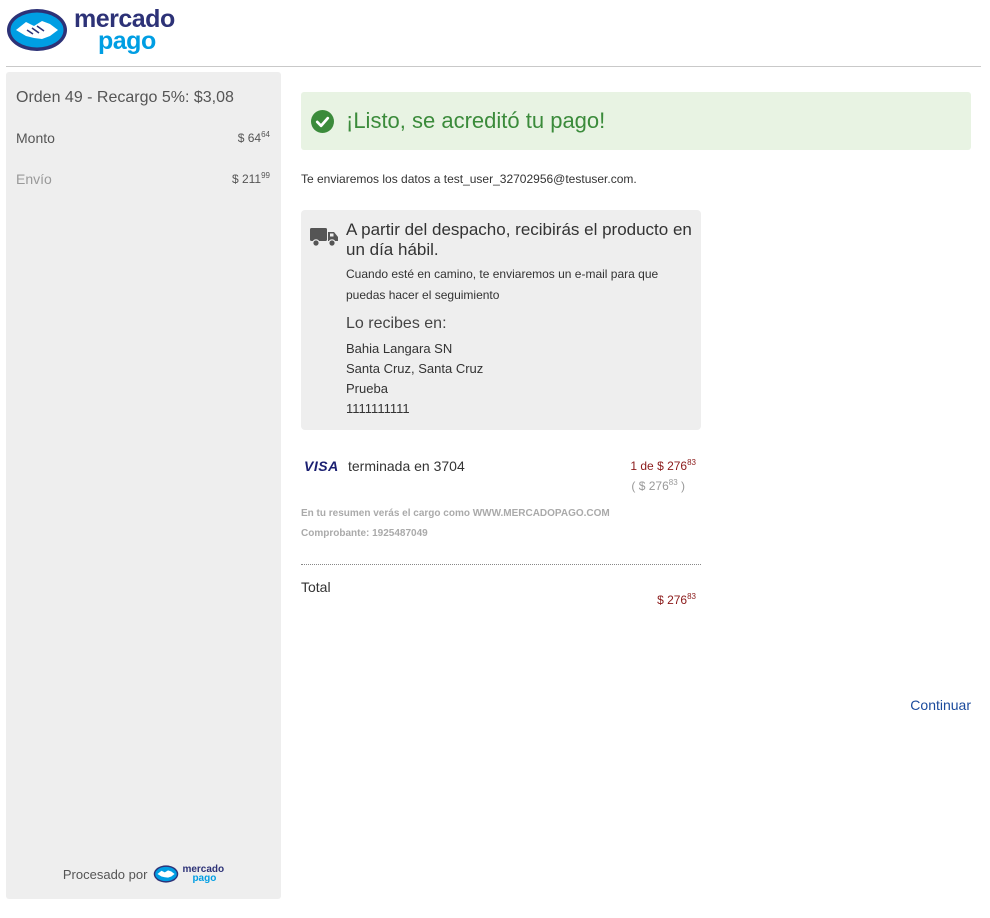 The width and height of the screenshot is (990, 918). I want to click on summary-row-monto: Monto $ 6464, so click(143, 138).